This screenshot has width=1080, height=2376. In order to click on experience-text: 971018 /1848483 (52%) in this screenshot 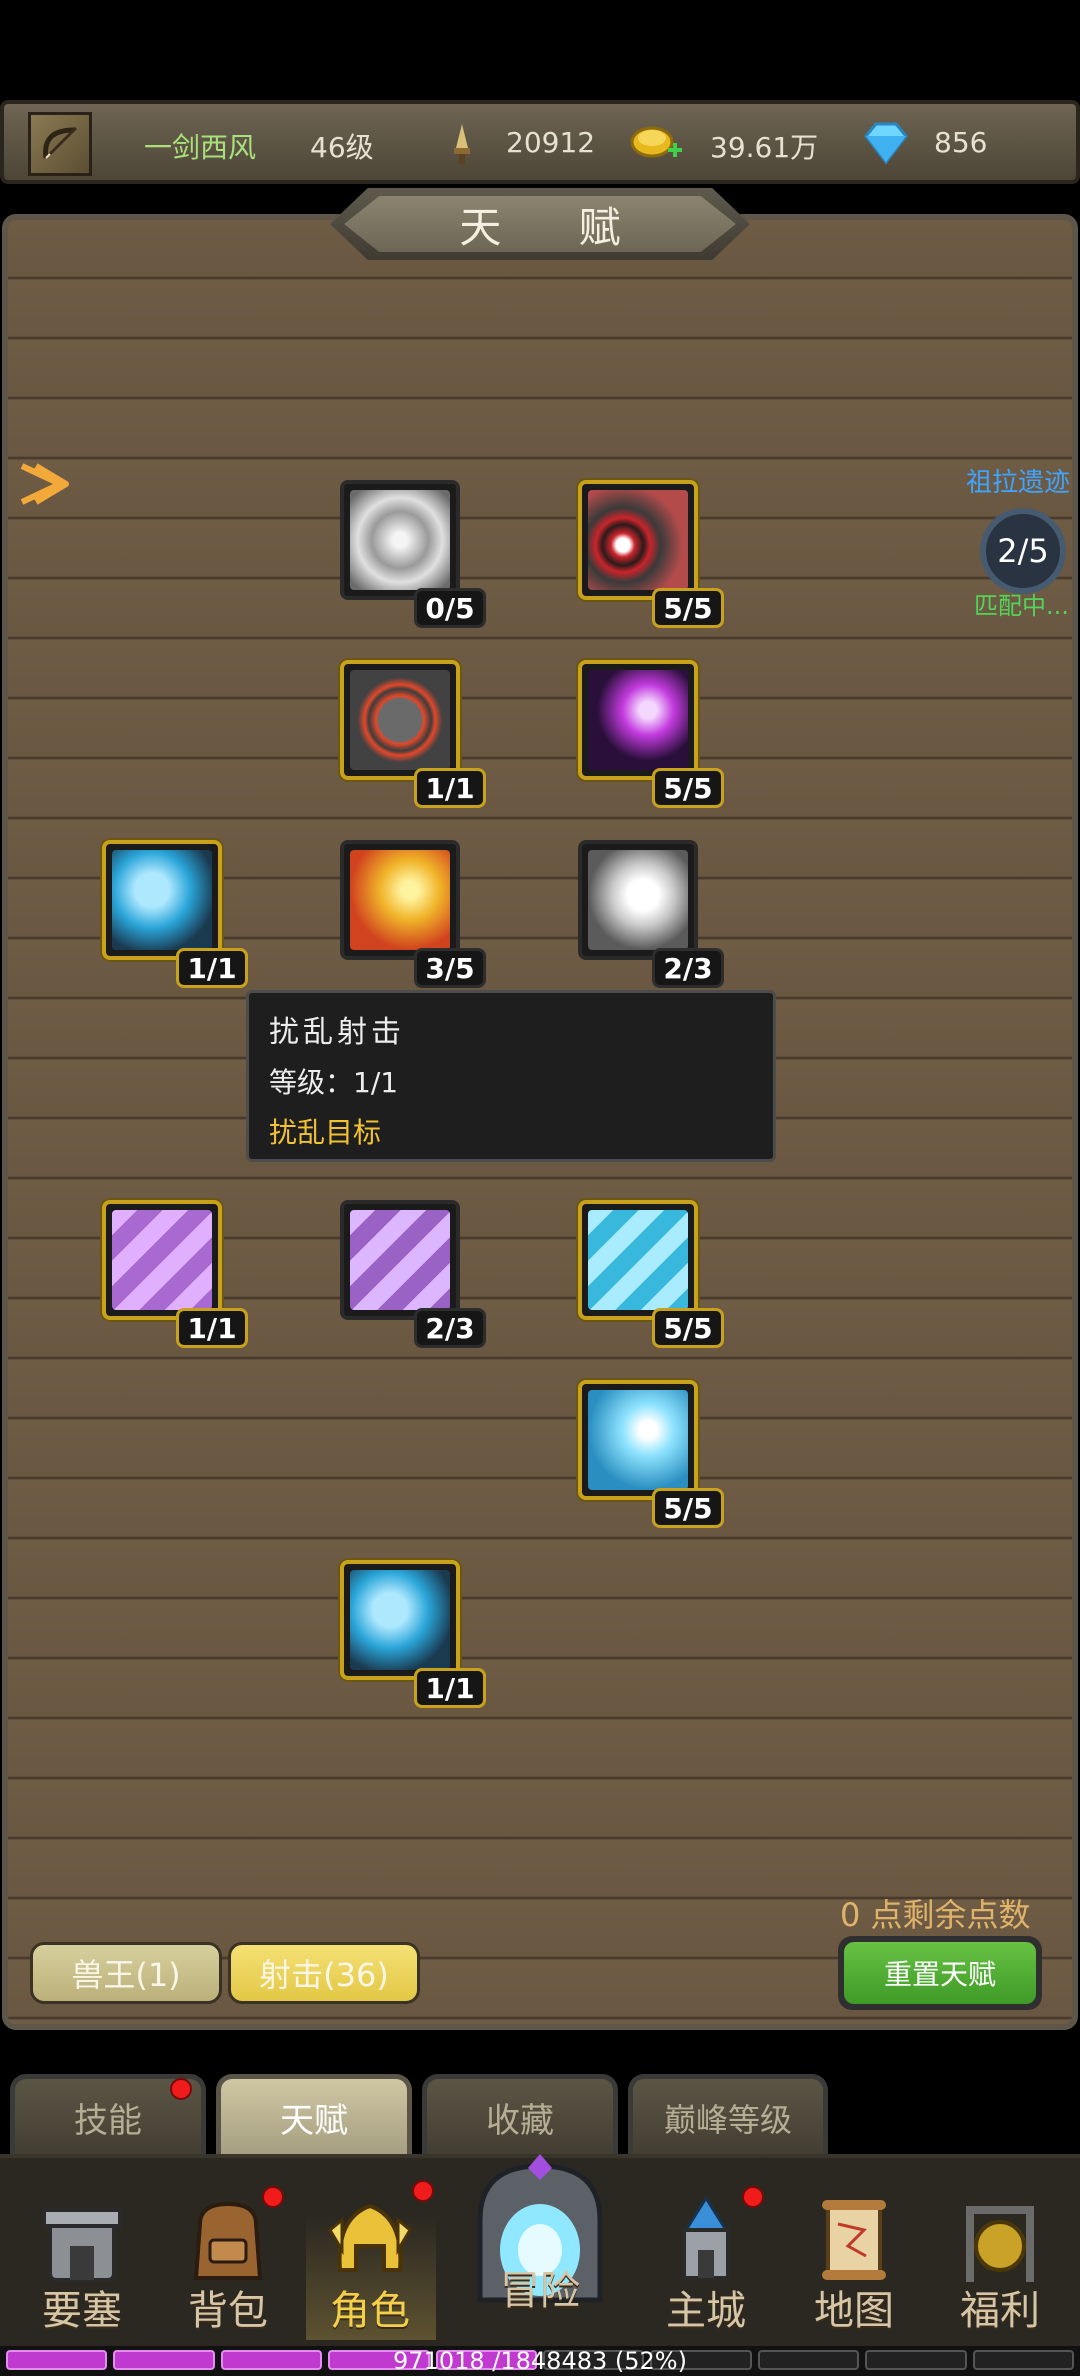, I will do `click(540, 2361)`.